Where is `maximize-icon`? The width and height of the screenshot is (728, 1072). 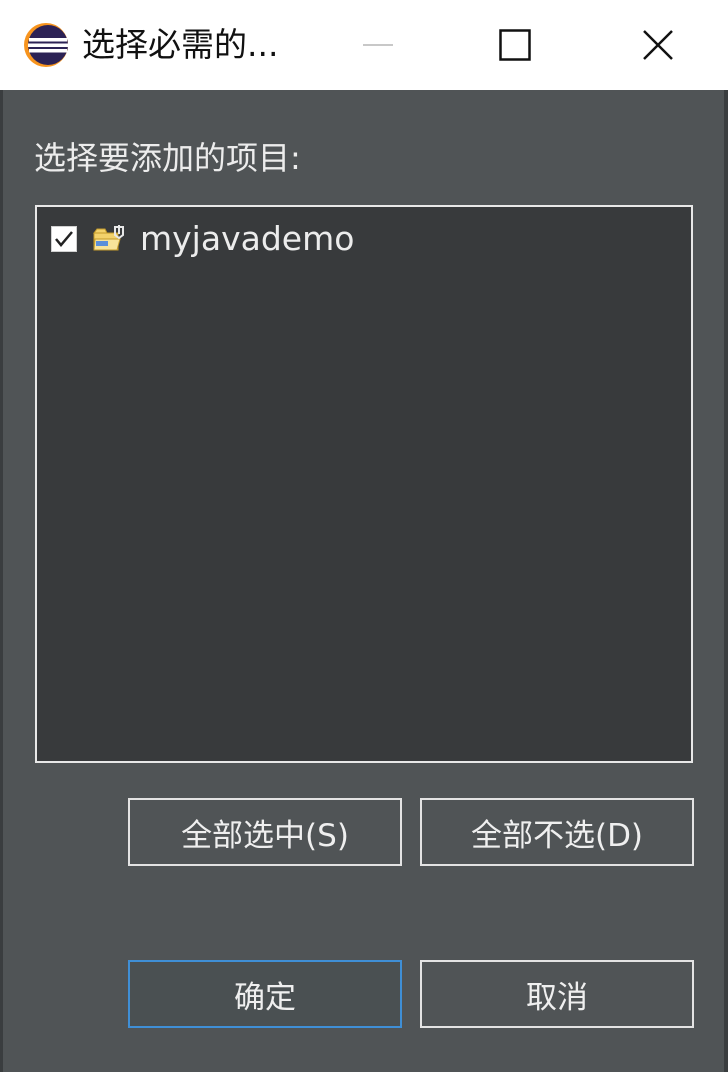
maximize-icon is located at coordinates (515, 45).